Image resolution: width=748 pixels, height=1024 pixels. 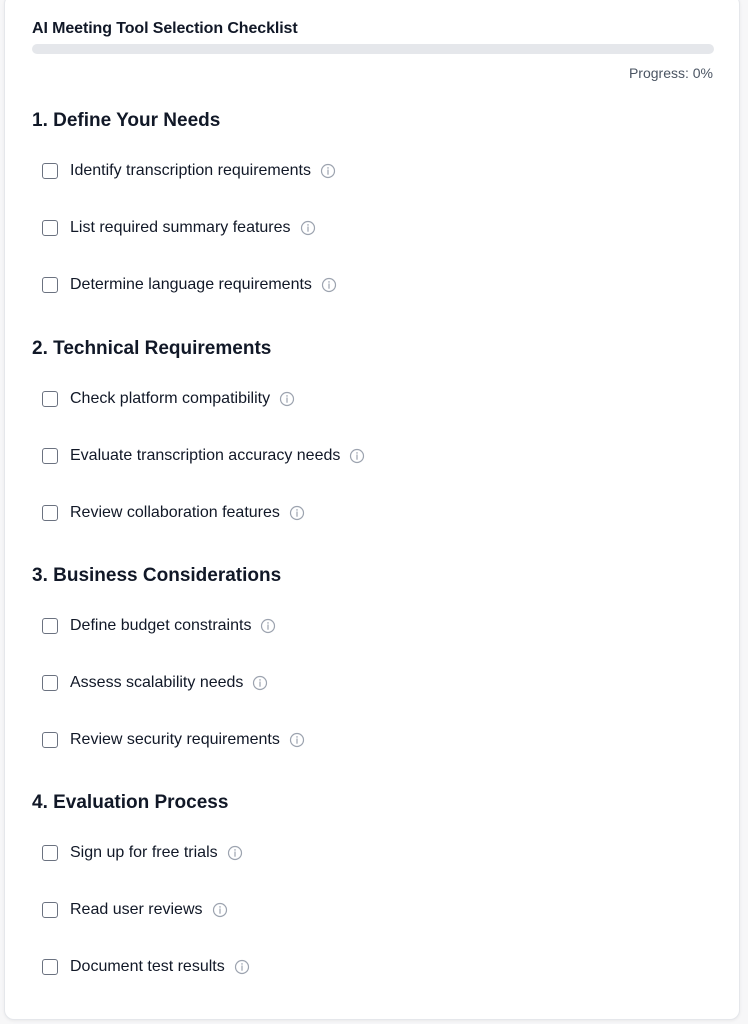 I want to click on checklist-item-label: Determine language requirements, so click(x=191, y=284).